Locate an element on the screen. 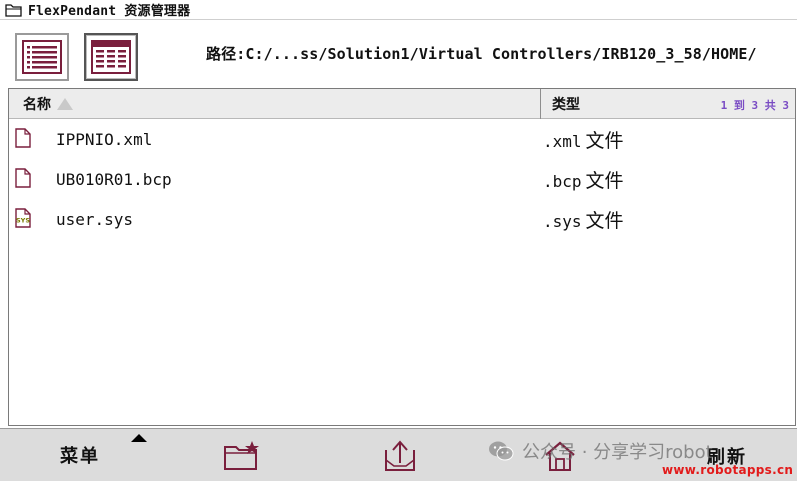  list-view-button is located at coordinates (42, 57).